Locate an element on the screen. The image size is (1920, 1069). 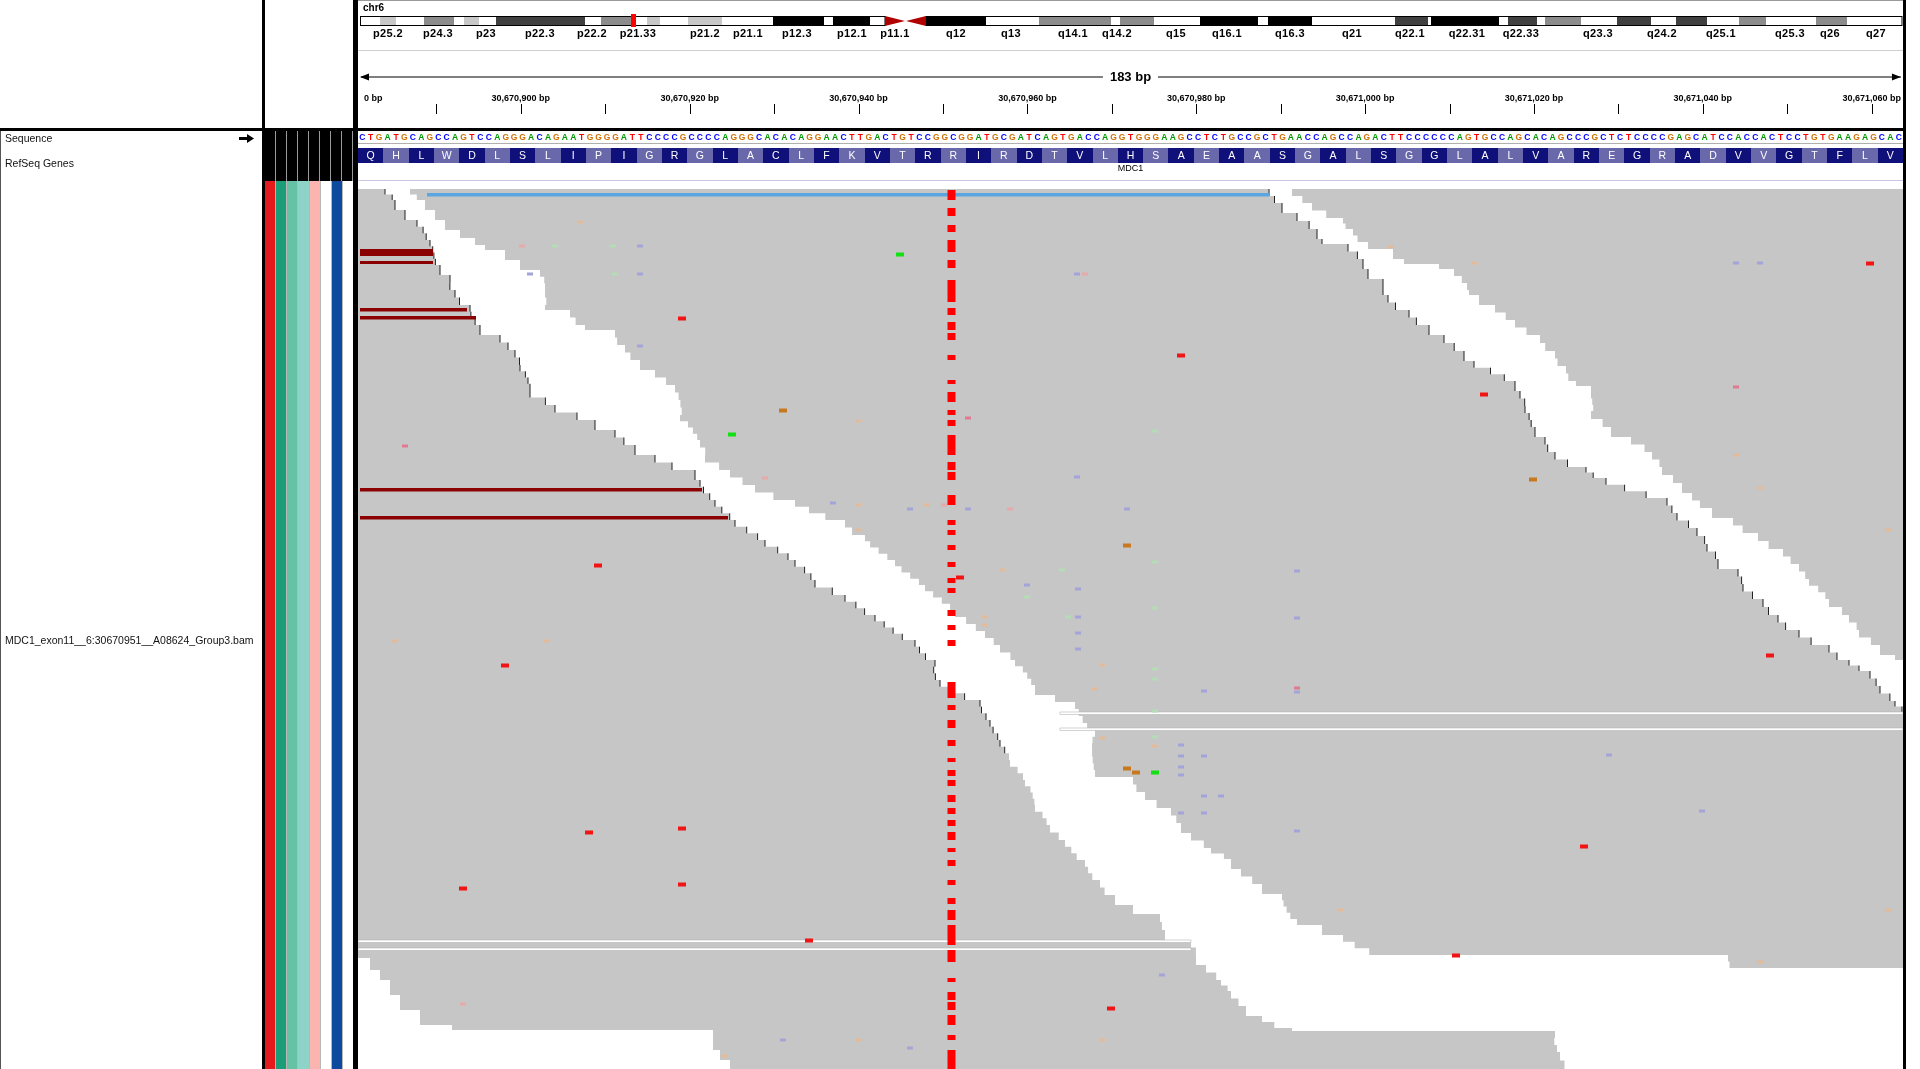
band-label: q25.3 is located at coordinates (1790, 33).